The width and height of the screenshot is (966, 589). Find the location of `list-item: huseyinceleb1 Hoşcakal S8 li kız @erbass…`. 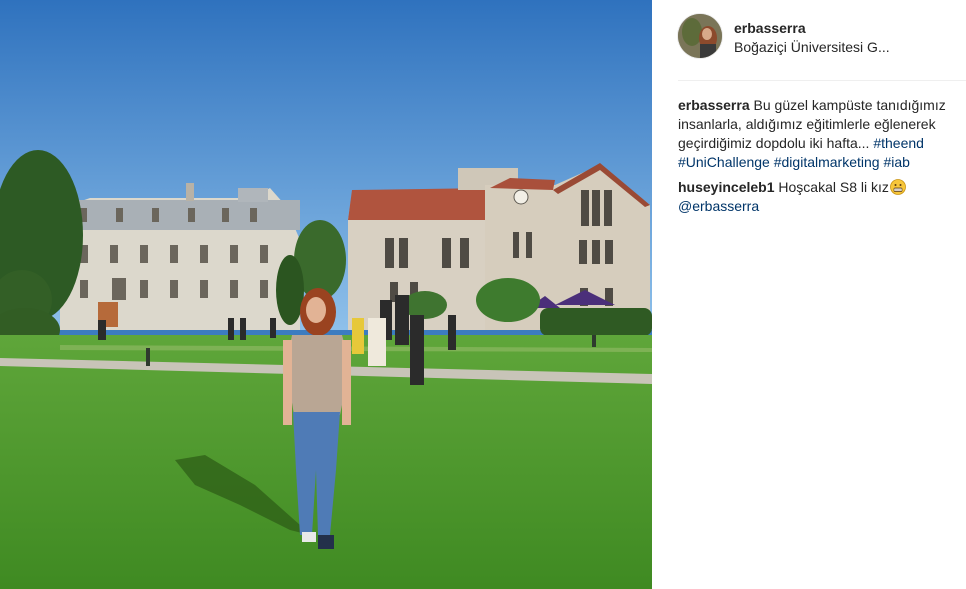

list-item: huseyinceleb1 Hoşcakal S8 li kız @erbass… is located at coordinates (822, 197).